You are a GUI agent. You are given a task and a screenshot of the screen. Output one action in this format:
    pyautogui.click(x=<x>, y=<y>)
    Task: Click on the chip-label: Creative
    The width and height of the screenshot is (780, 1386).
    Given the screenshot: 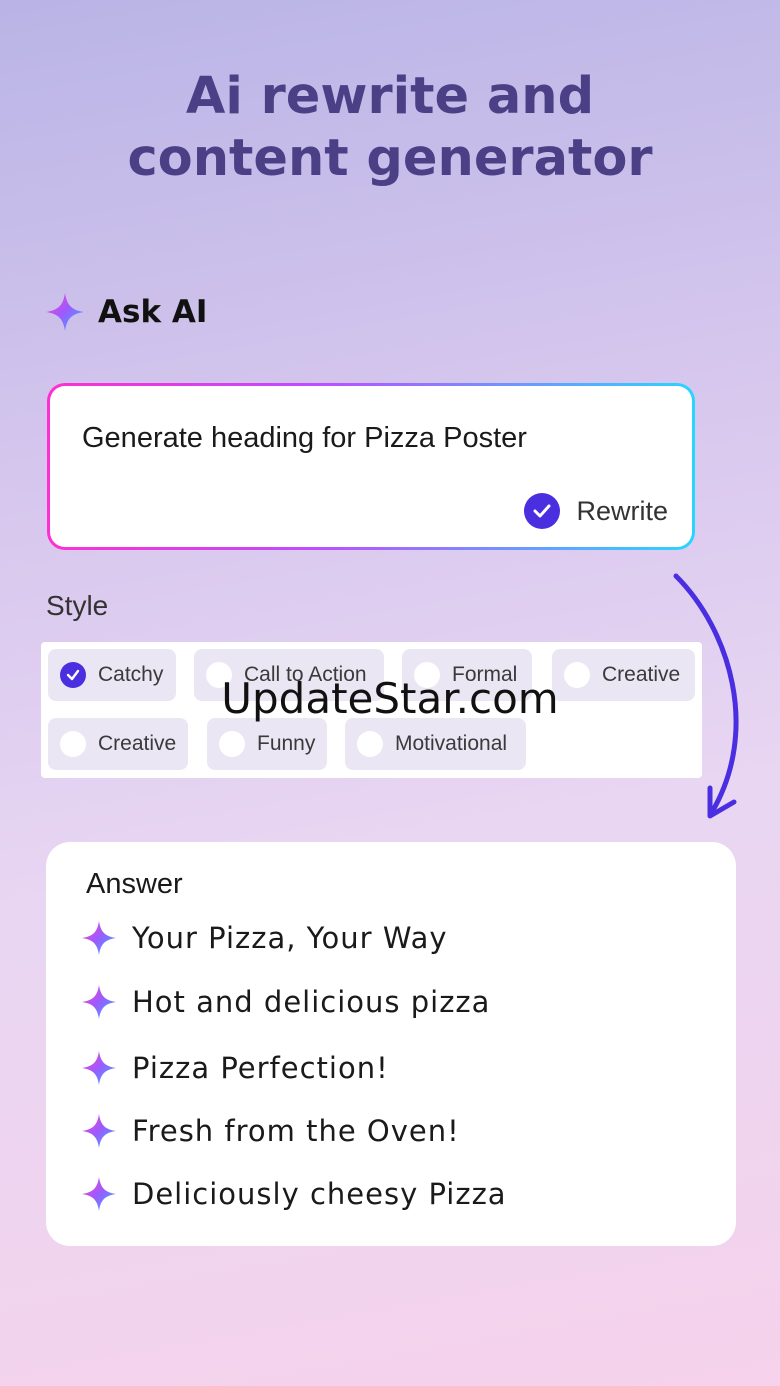 What is the action you would take?
    pyautogui.click(x=137, y=743)
    